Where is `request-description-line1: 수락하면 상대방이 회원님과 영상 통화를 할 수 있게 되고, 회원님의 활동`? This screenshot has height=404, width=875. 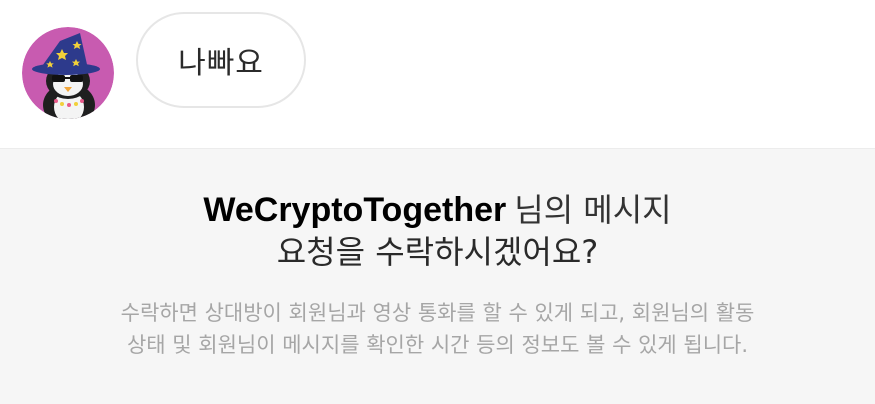 request-description-line1: 수락하면 상대방이 회원님과 영상 통화를 할 수 있게 되고, 회원님의 활동 is located at coordinates (437, 313).